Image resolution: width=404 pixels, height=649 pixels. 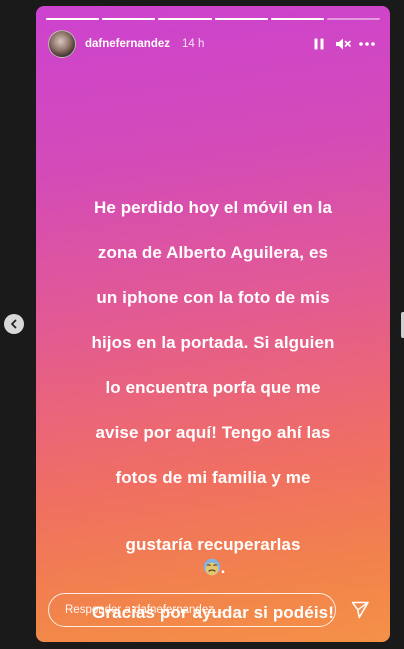 What do you see at coordinates (213, 387) in the screenshot?
I see `story-text-line: lo encuentra porfa que me` at bounding box center [213, 387].